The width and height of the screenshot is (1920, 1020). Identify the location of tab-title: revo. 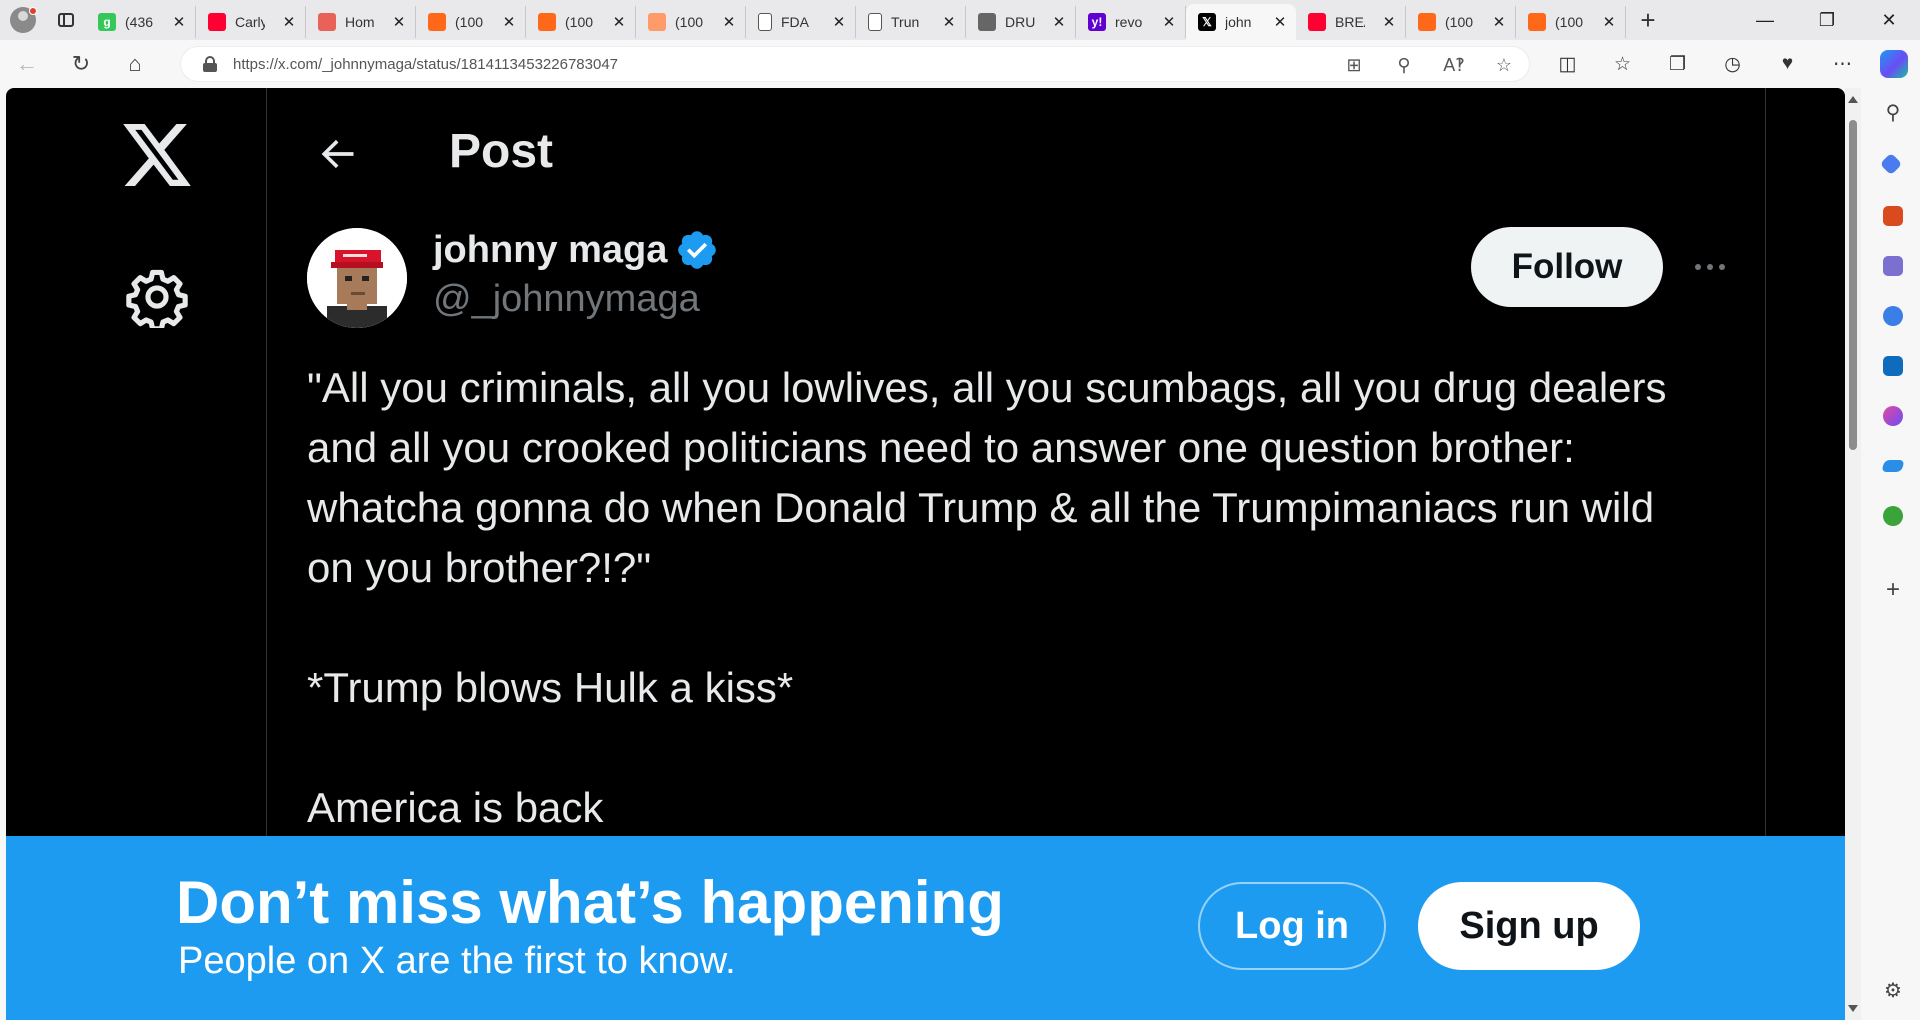
(1130, 22).